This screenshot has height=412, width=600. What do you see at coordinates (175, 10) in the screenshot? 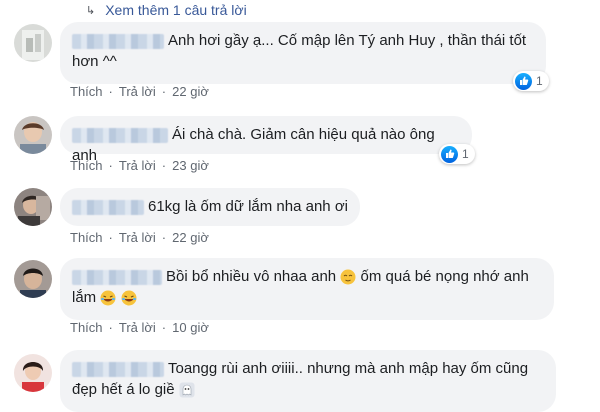
I see `more-replies-label: Xem thêm 1 câu trả lời` at bounding box center [175, 10].